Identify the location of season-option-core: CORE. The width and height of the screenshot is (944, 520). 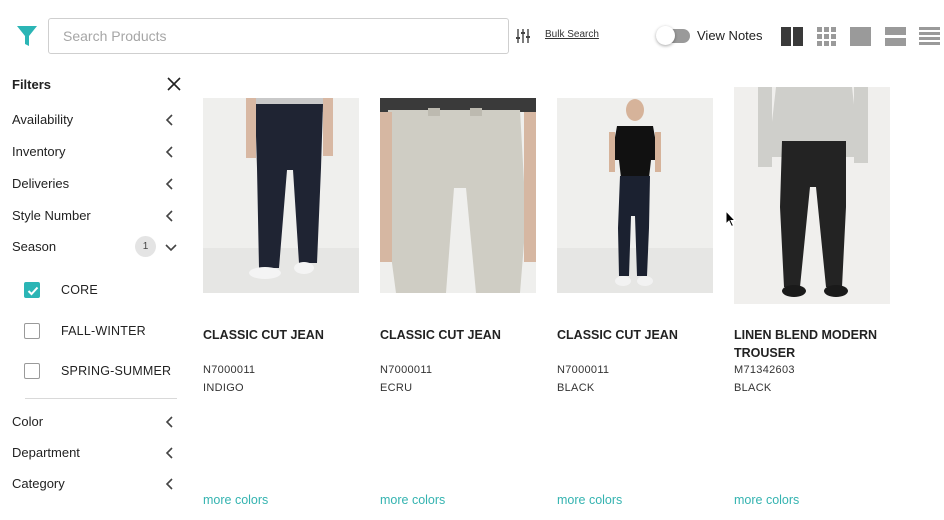
(95, 291).